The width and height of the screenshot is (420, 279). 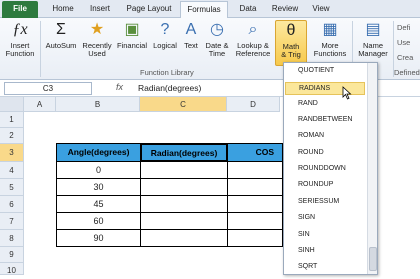 What do you see at coordinates (315, 184) in the screenshot?
I see `menu-item-roundup: ROUNDUP` at bounding box center [315, 184].